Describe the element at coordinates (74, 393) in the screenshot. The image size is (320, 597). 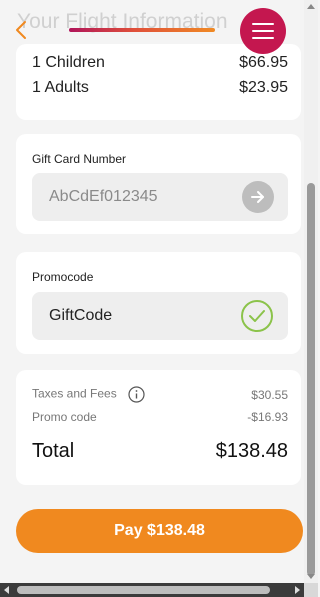
I see `taxes-label: Taxes and Fees` at that location.